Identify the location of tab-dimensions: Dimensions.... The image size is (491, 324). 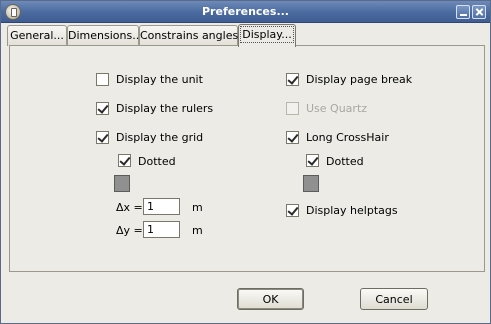
(105, 35).